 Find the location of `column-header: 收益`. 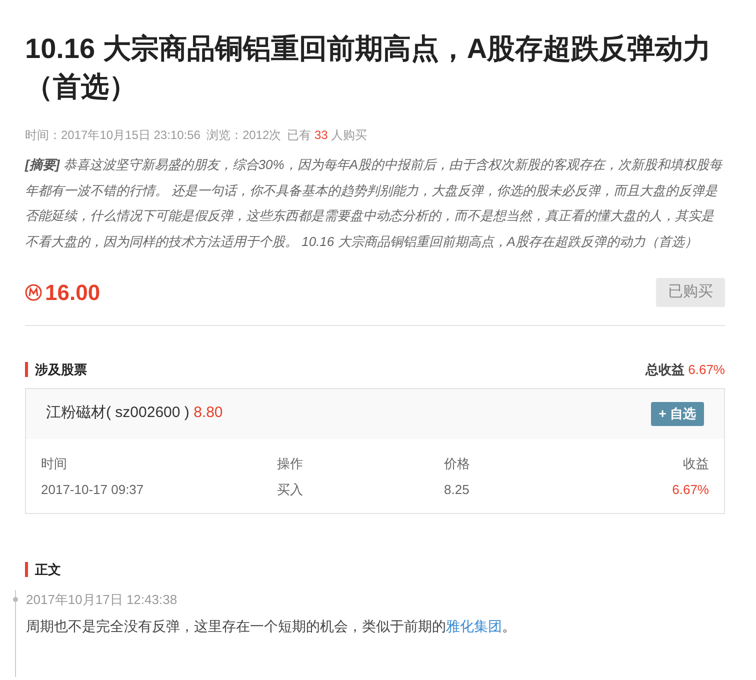

column-header: 收益 is located at coordinates (696, 463).